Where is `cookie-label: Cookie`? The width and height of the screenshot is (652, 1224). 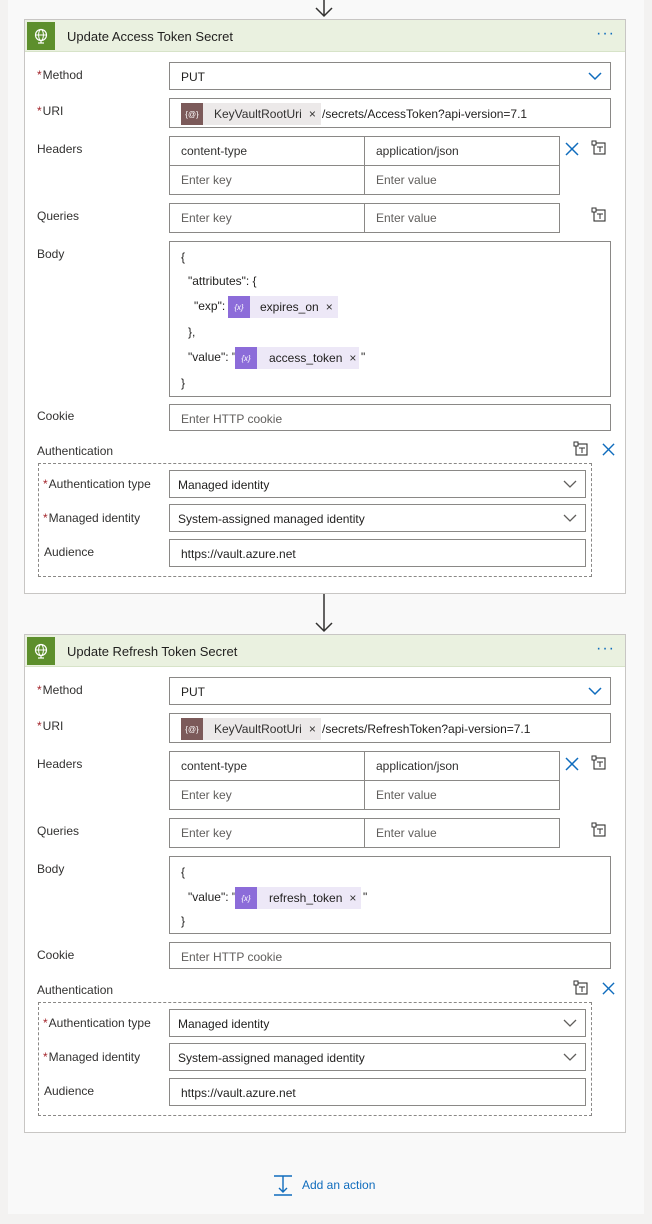 cookie-label: Cookie is located at coordinates (56, 955).